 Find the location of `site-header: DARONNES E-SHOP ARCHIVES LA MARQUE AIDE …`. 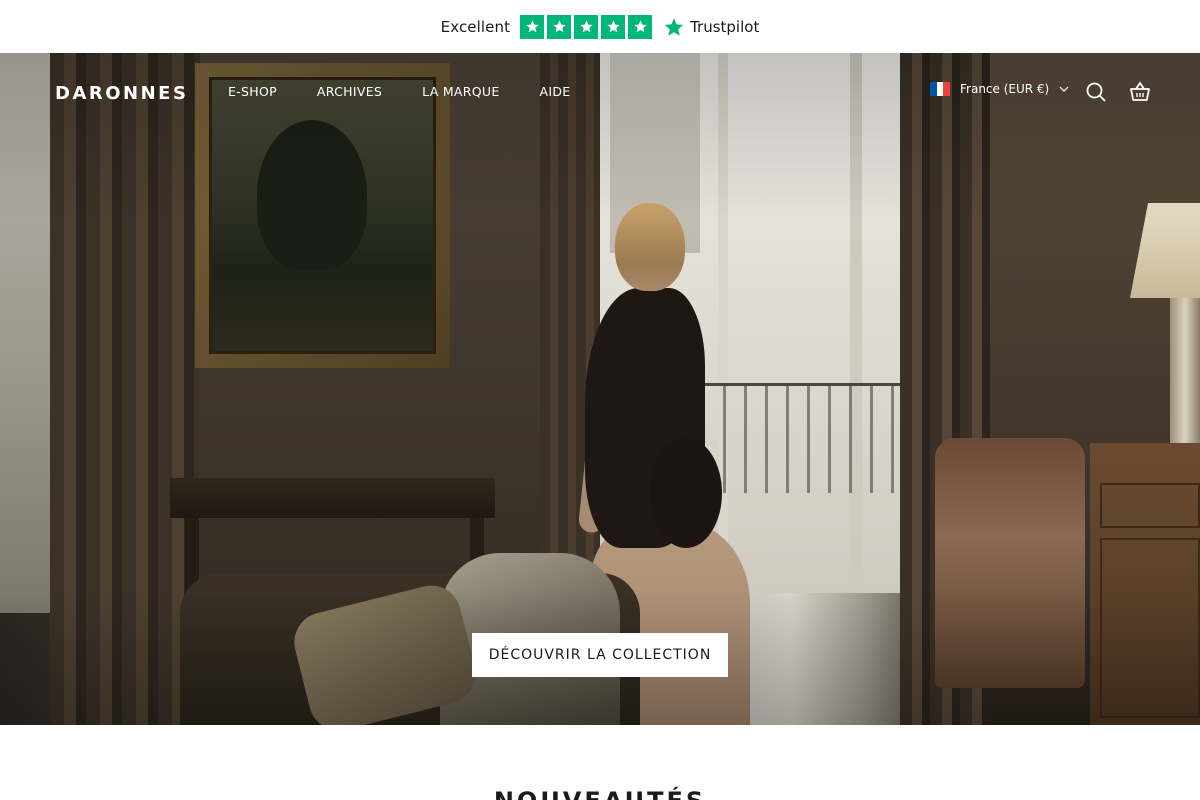

site-header: DARONNES E-SHOP ARCHIVES LA MARQUE AIDE … is located at coordinates (600, 92).